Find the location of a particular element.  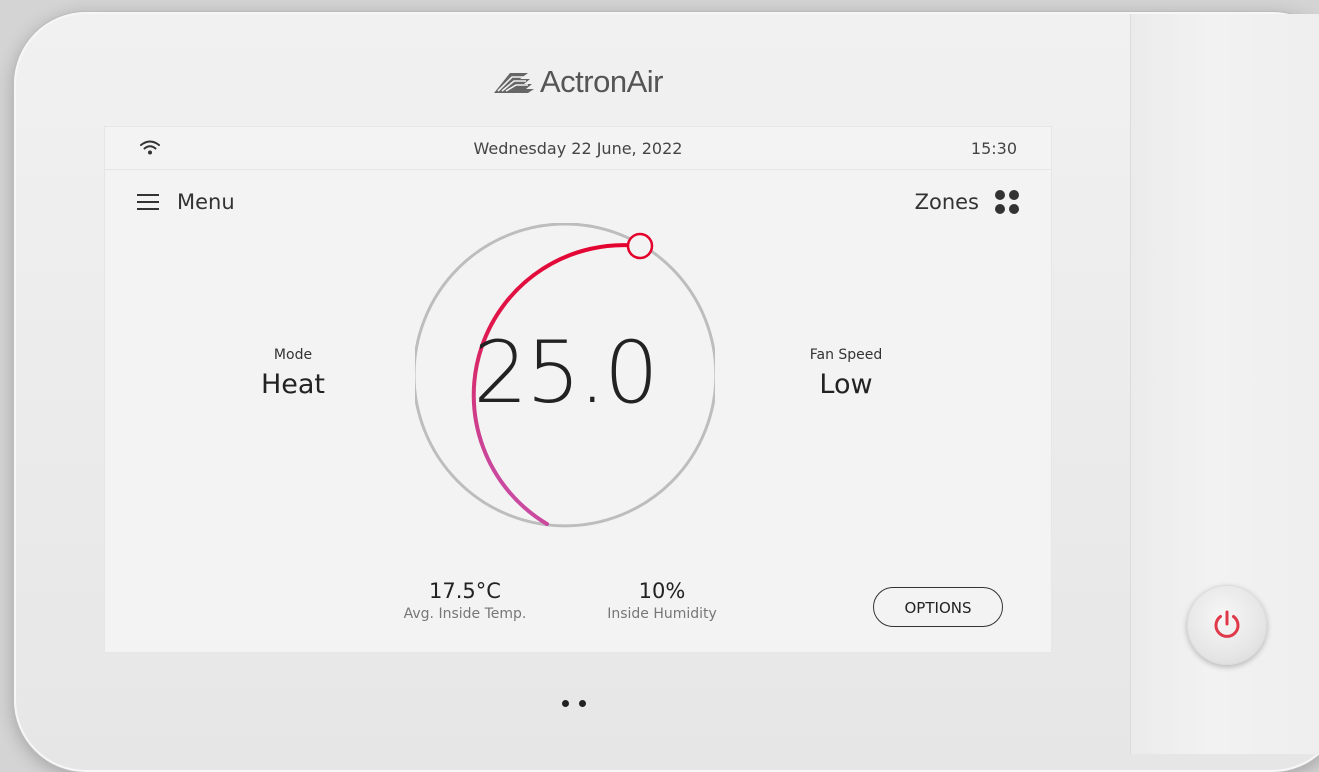

inside-humidity-reading: 10% Inside Humidity is located at coordinates (662, 600).